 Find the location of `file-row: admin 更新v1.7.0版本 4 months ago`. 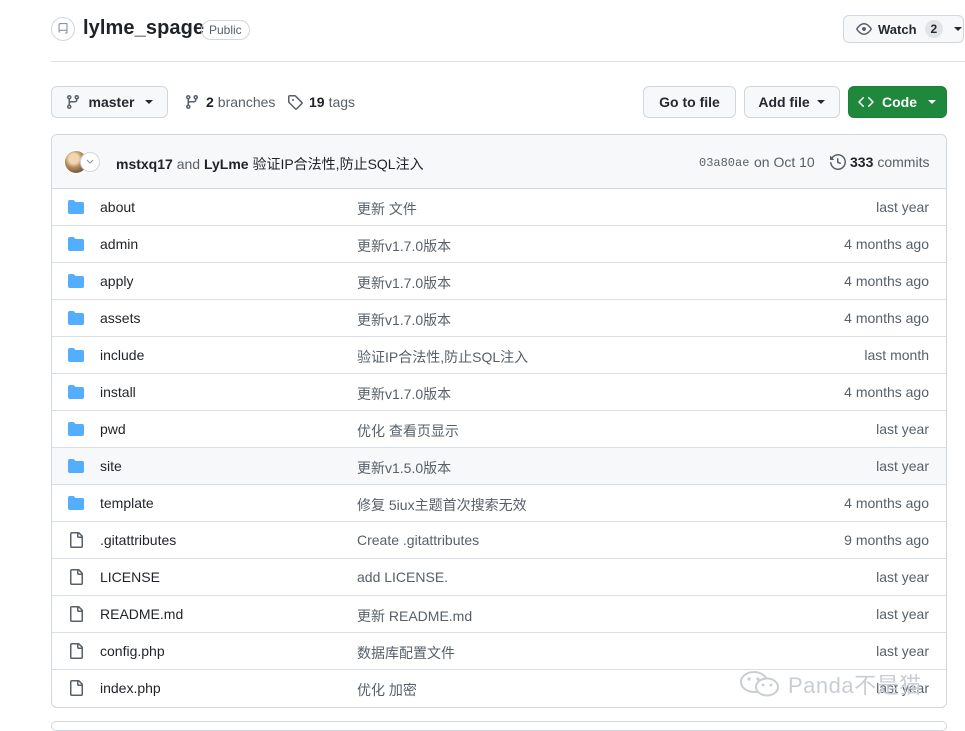

file-row: admin 更新v1.7.0版本 4 months ago is located at coordinates (499, 243).